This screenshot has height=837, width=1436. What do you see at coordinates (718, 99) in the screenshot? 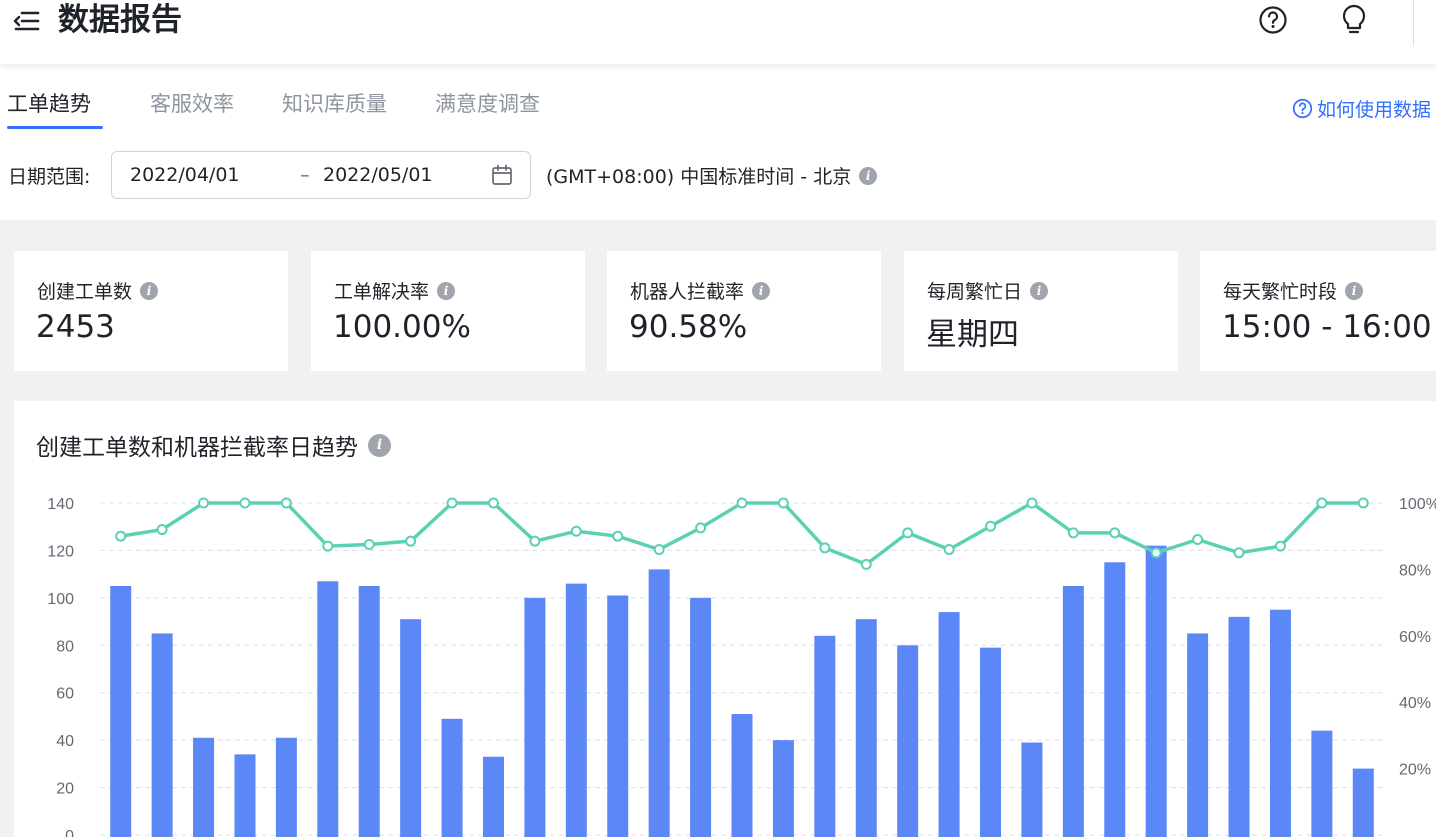
I see `tab-bar: 工单趋势 客服效率 知识库质量 满意度调查` at bounding box center [718, 99].